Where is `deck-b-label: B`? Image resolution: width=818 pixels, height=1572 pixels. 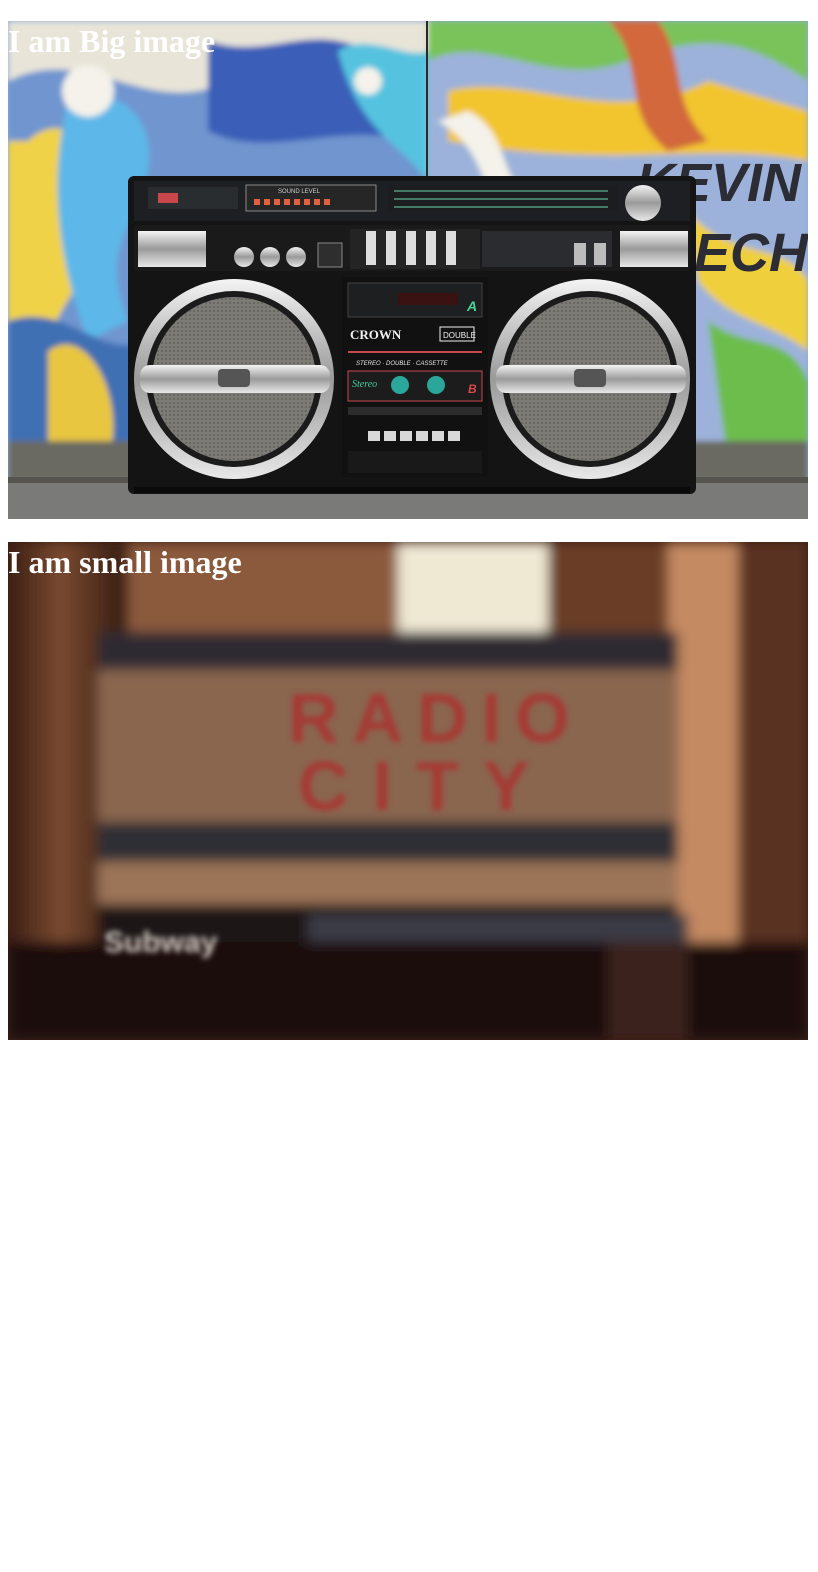 deck-b-label: B is located at coordinates (472, 389).